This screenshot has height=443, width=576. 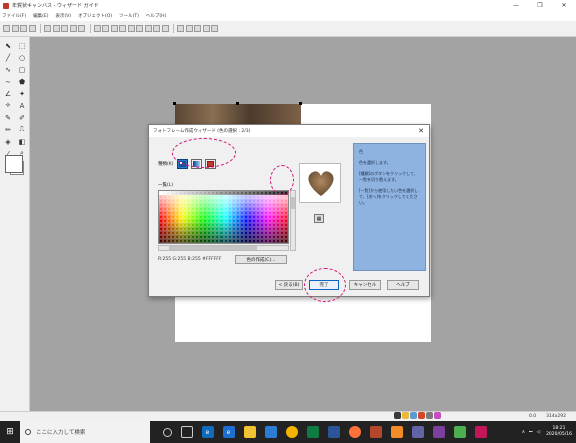 What do you see at coordinates (47, 28) in the screenshot?
I see `cut-icon` at bounding box center [47, 28].